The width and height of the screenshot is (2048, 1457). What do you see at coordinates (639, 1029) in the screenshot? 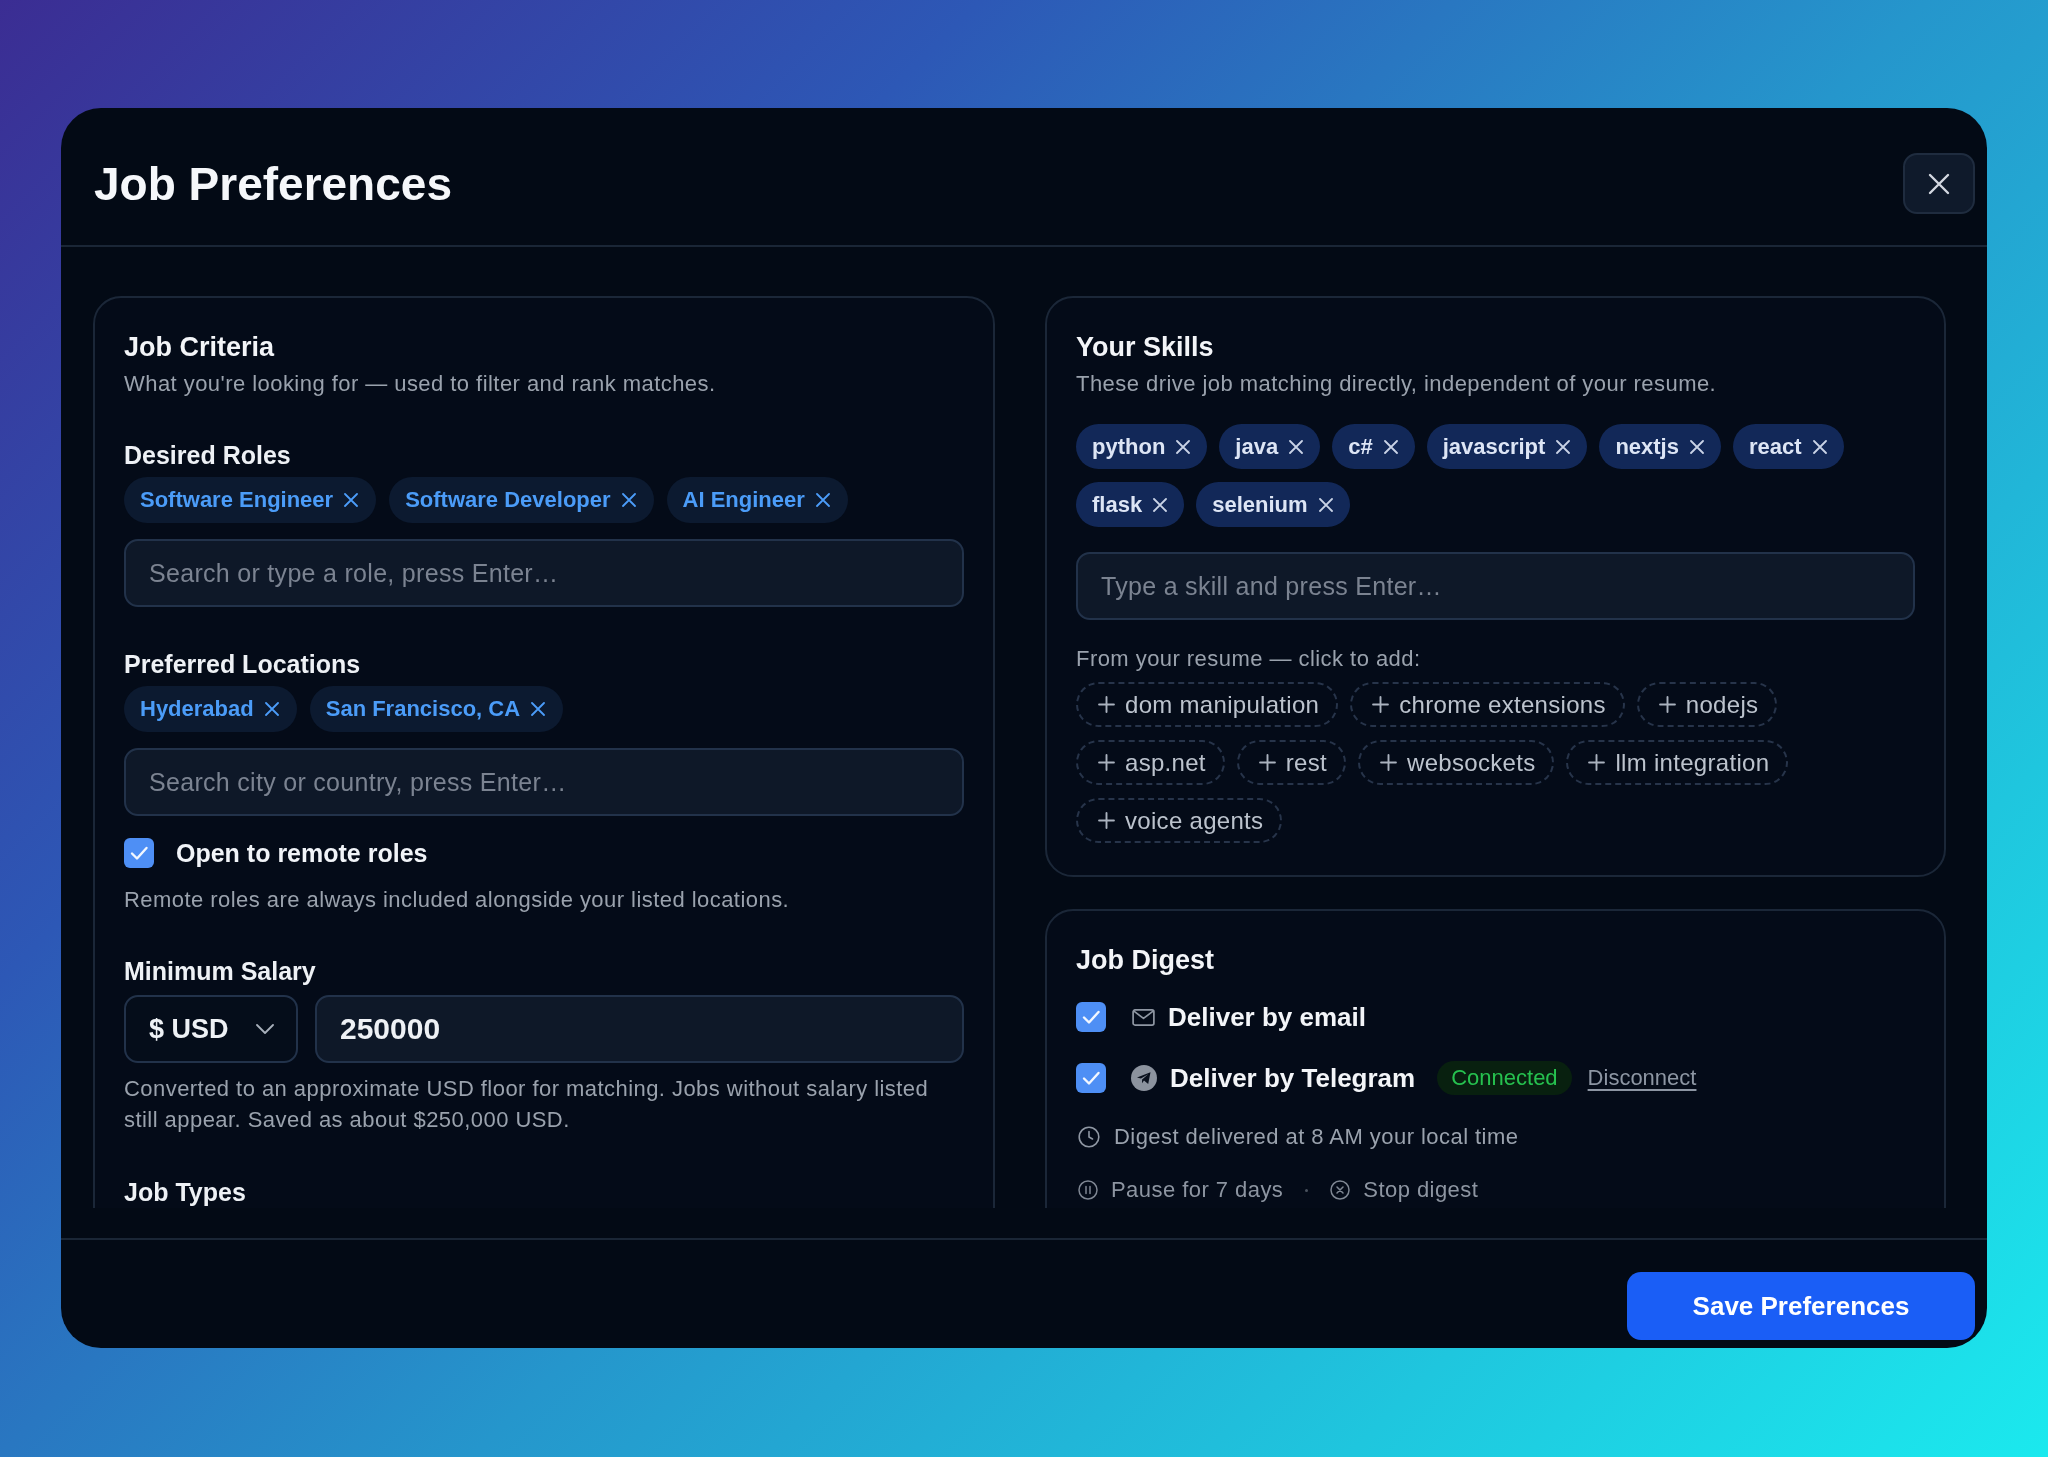
I see `salary-input: 250000` at bounding box center [639, 1029].